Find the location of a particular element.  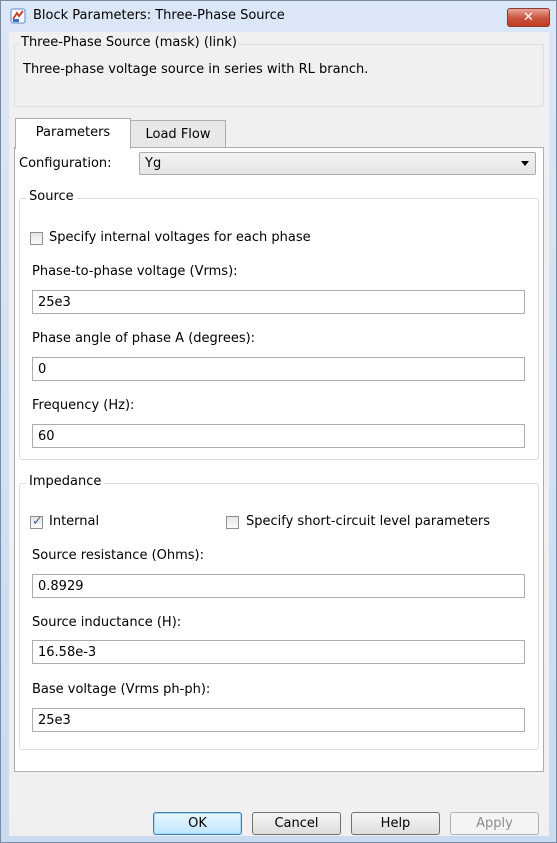

phase-angle-field: 0 is located at coordinates (278, 369).